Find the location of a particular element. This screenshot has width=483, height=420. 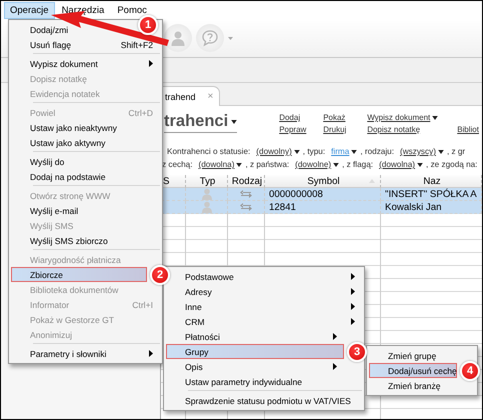

action-link: Wypisz dokument is located at coordinates (412, 117).